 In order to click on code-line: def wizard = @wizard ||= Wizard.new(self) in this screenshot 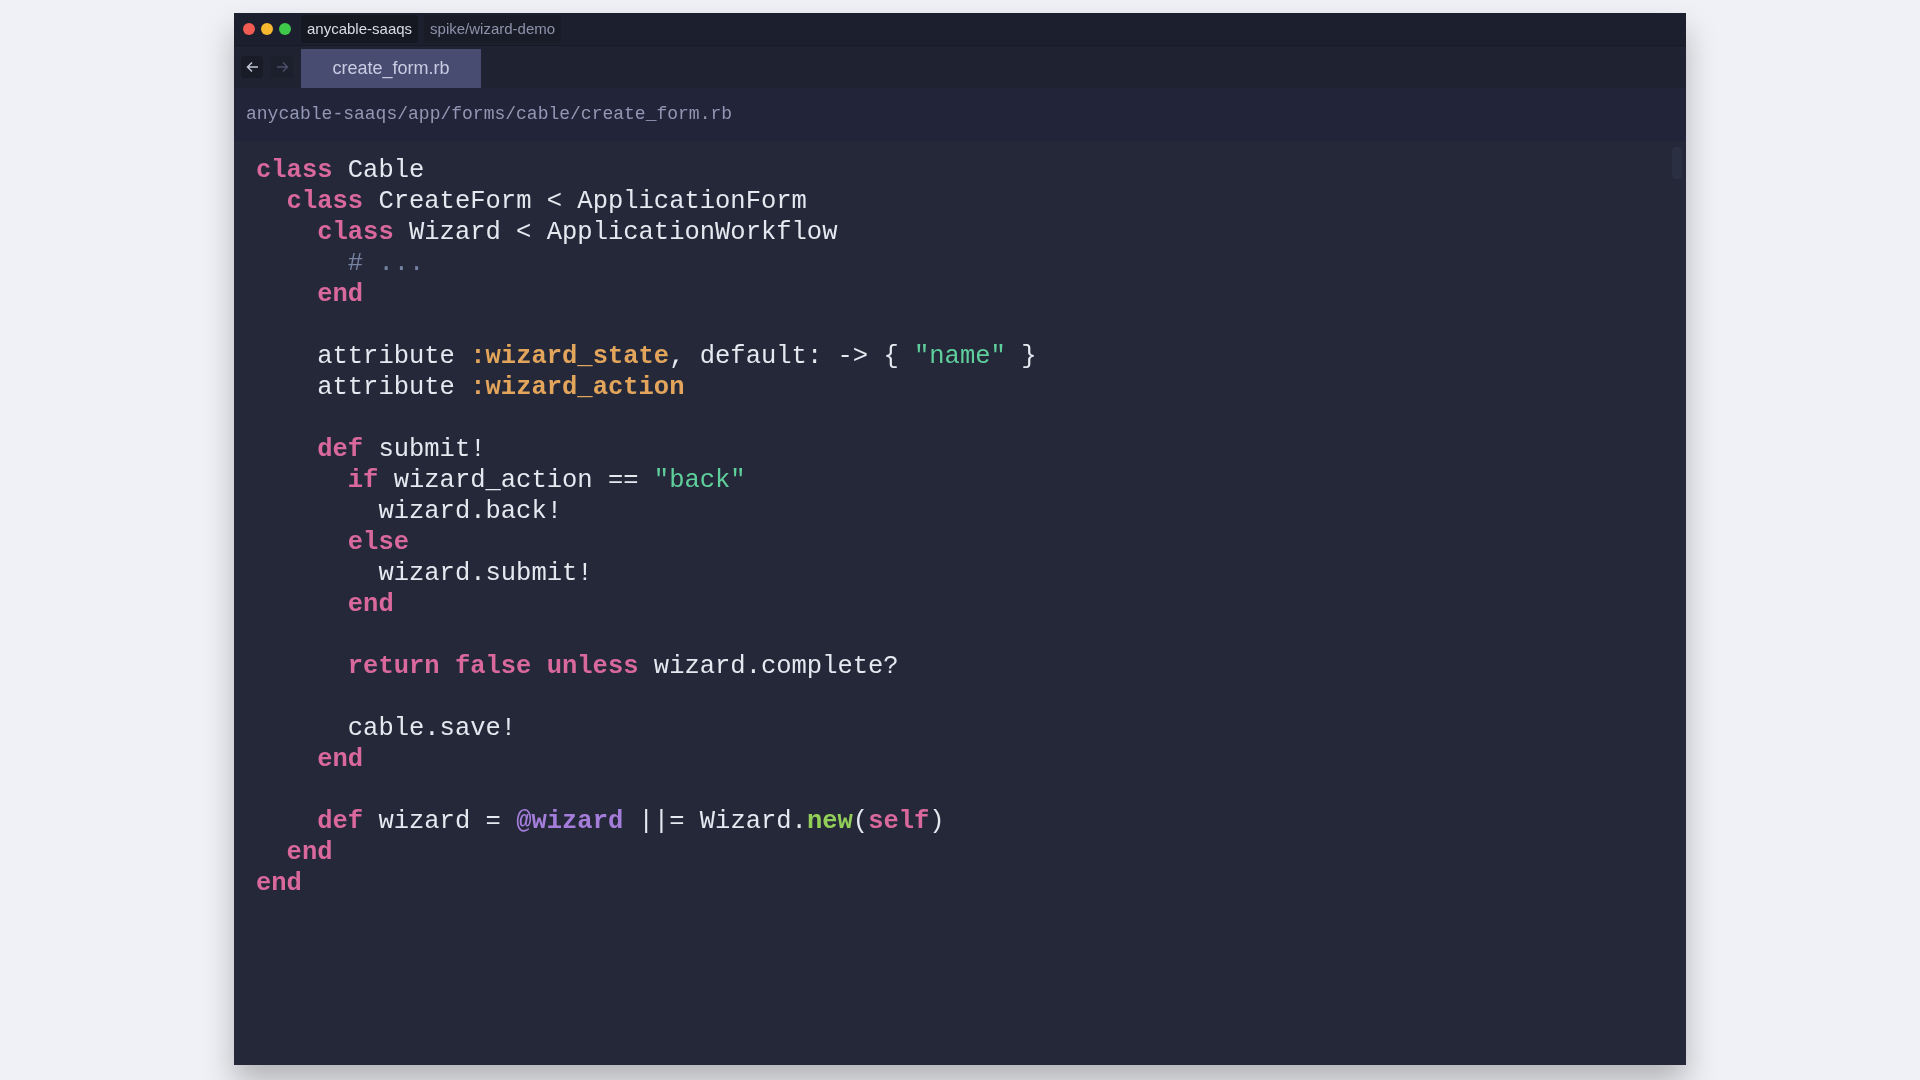, I will do `click(631, 821)`.